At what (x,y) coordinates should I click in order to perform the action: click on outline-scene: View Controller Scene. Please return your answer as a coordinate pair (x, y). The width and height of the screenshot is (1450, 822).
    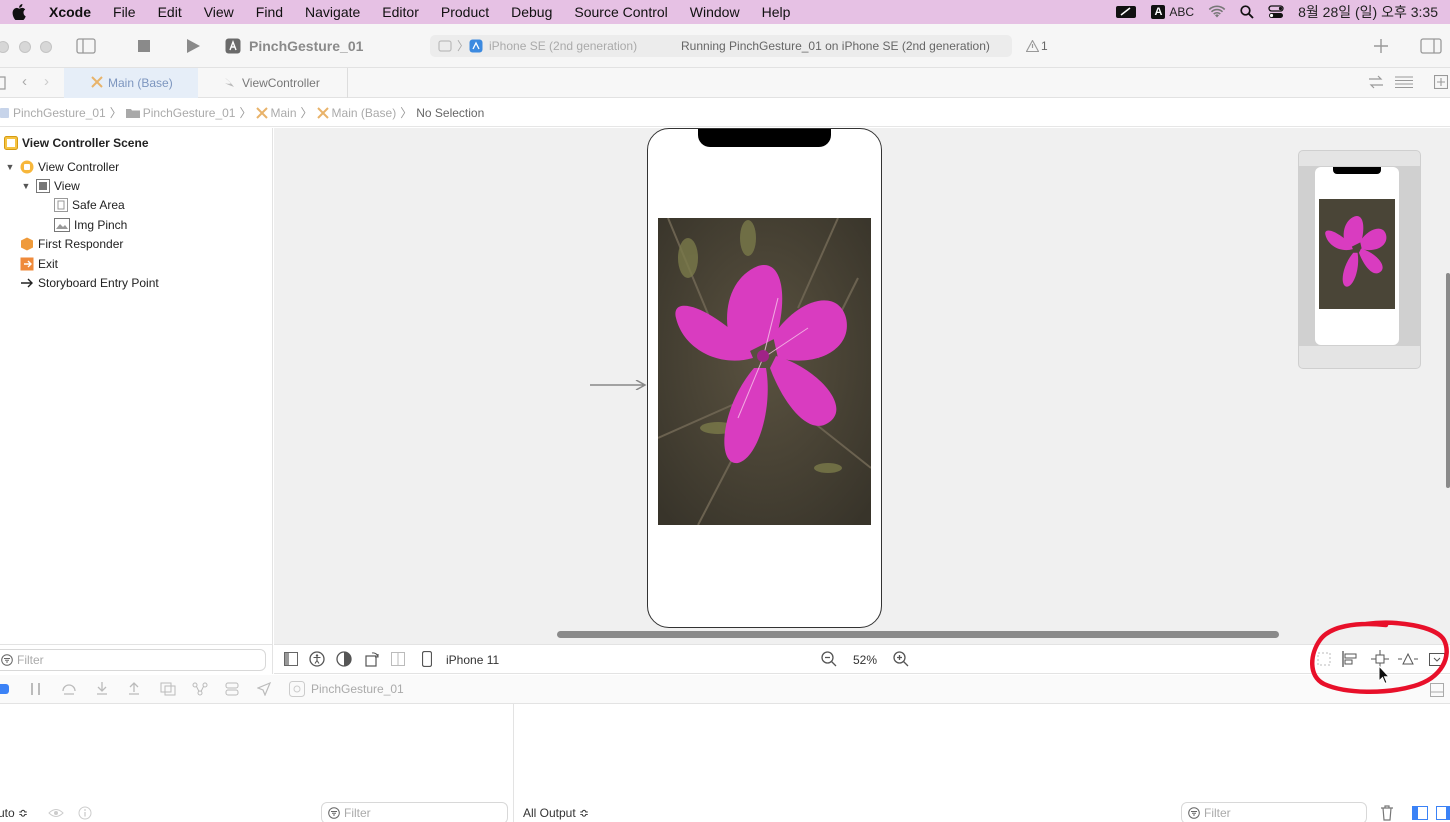
    Looking at the image, I should click on (76, 142).